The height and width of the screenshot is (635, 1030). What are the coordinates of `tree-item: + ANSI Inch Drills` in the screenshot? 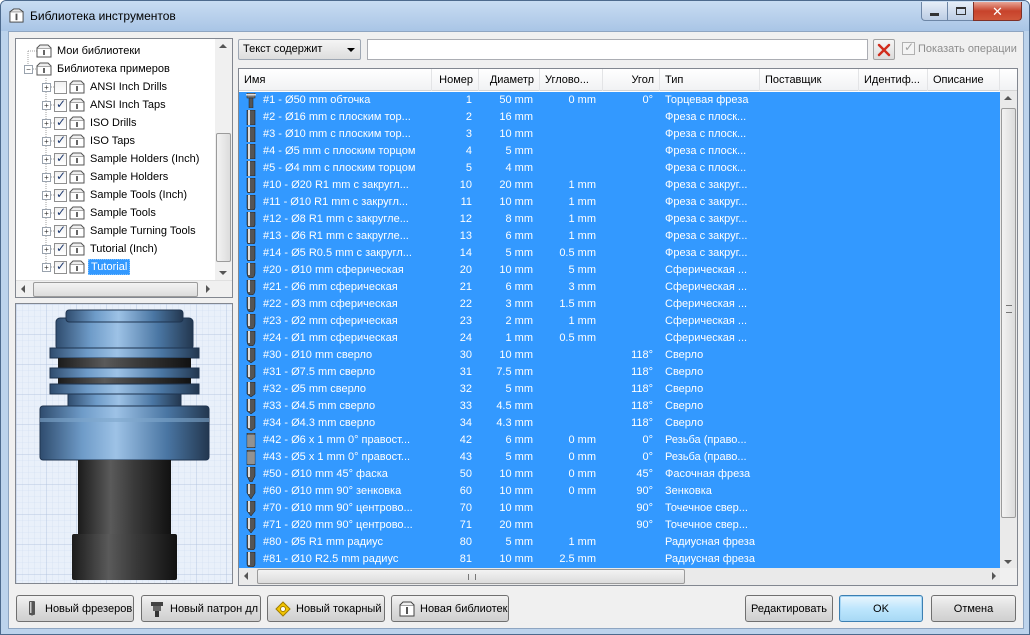 It's located at (105, 87).